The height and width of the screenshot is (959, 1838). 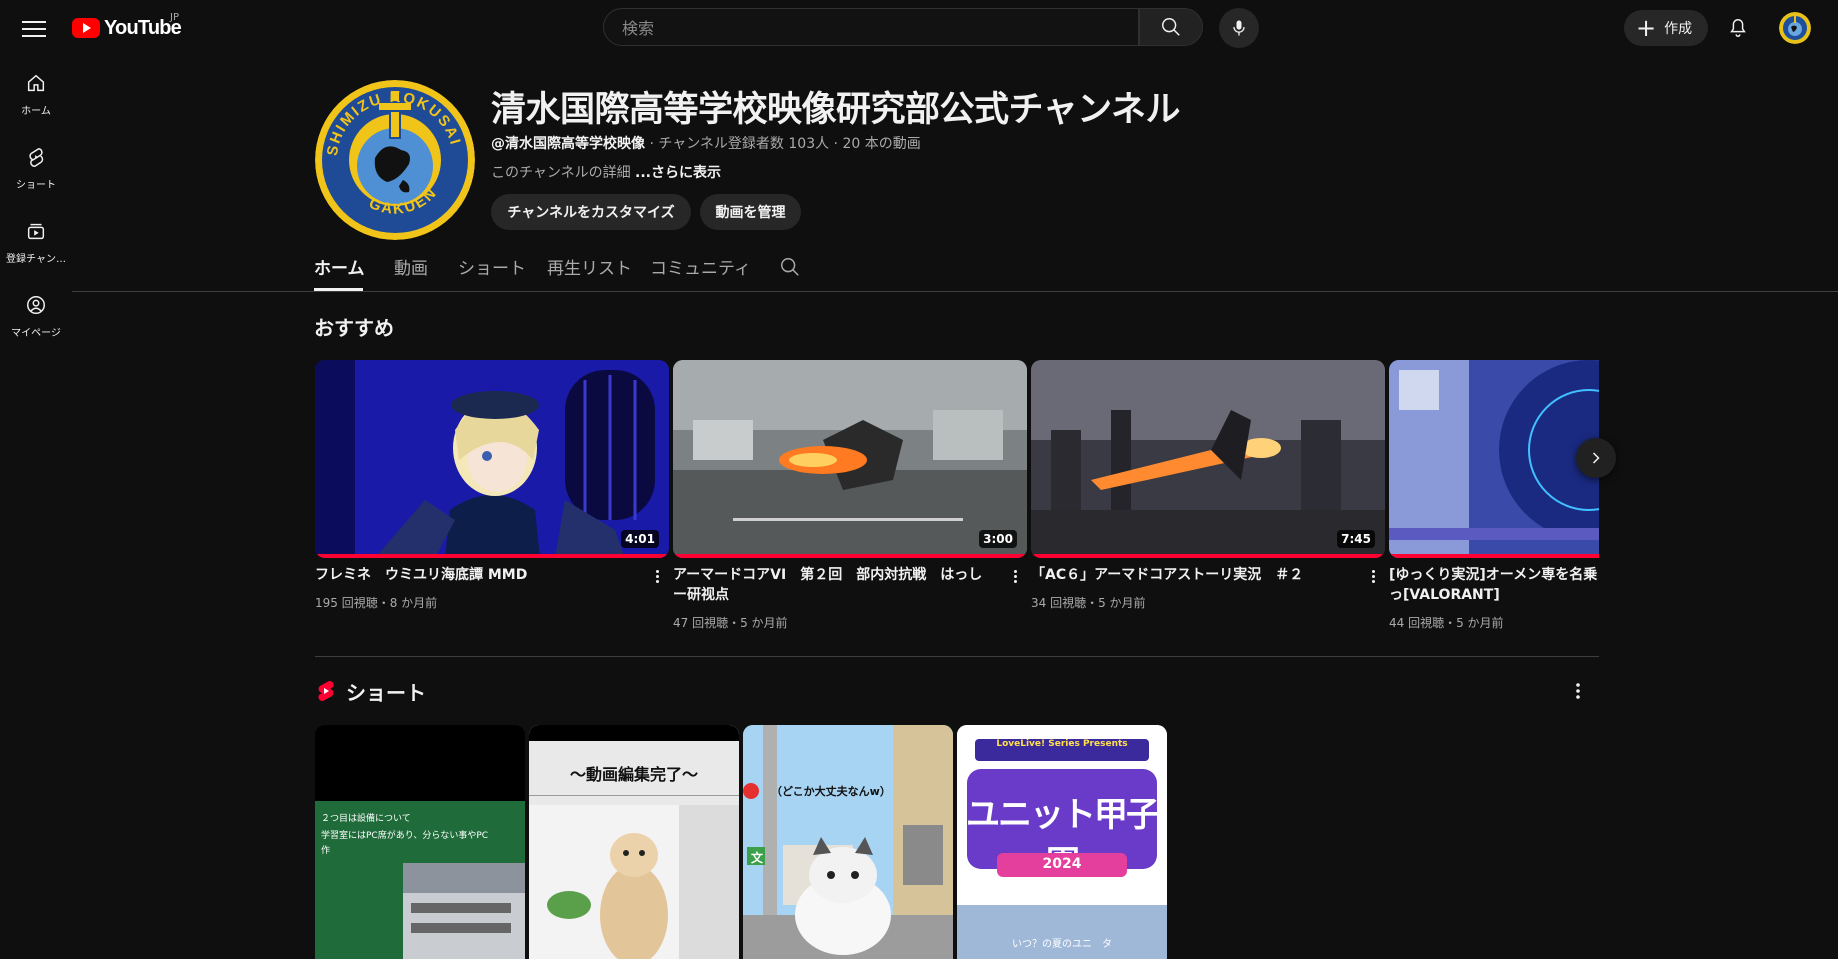 I want to click on video-duration: 4:01, so click(x=640, y=539).